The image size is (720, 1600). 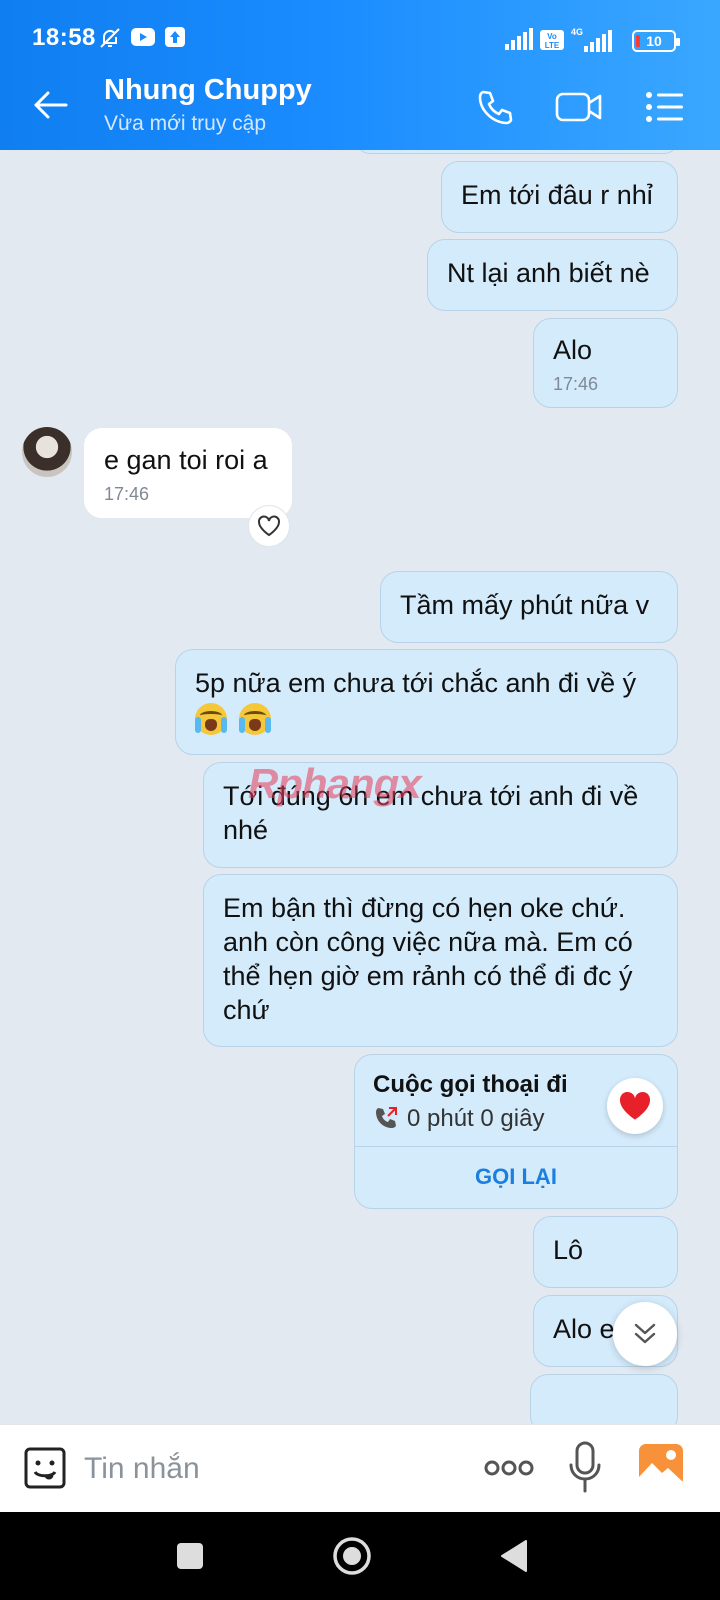 What do you see at coordinates (110, 40) in the screenshot?
I see `bell-off-icon` at bounding box center [110, 40].